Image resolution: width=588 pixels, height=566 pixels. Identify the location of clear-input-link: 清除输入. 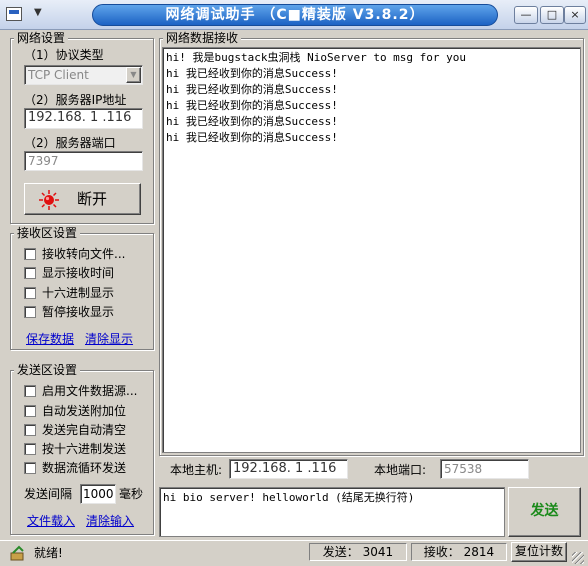
(110, 520).